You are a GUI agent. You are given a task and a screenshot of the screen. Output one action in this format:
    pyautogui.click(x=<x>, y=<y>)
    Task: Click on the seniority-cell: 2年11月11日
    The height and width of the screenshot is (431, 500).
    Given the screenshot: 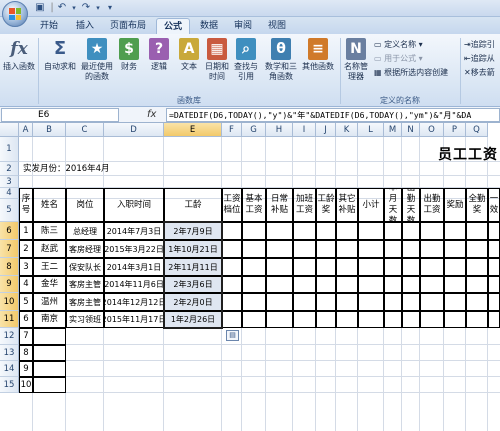 What is the action you would take?
    pyautogui.click(x=193, y=267)
    